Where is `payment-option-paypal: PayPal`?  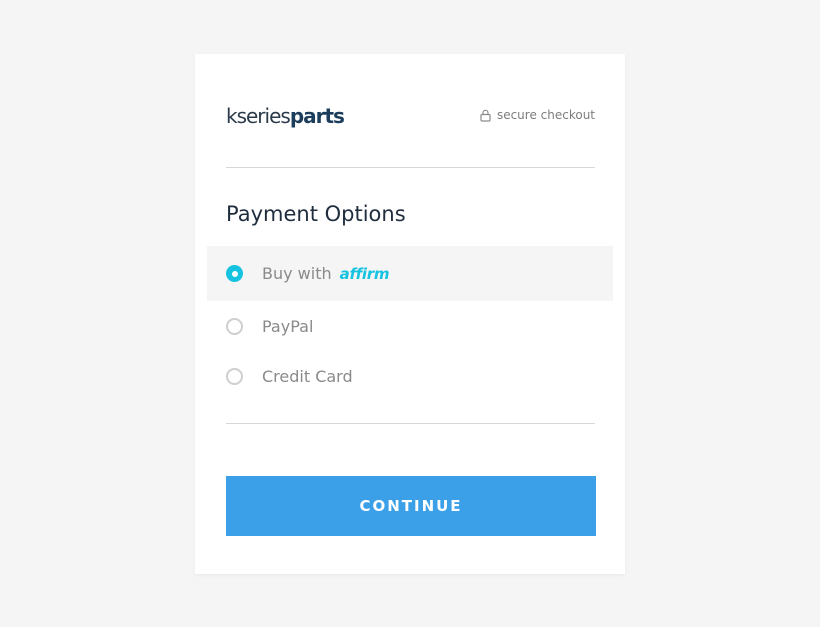
payment-option-paypal: PayPal is located at coordinates (410, 326).